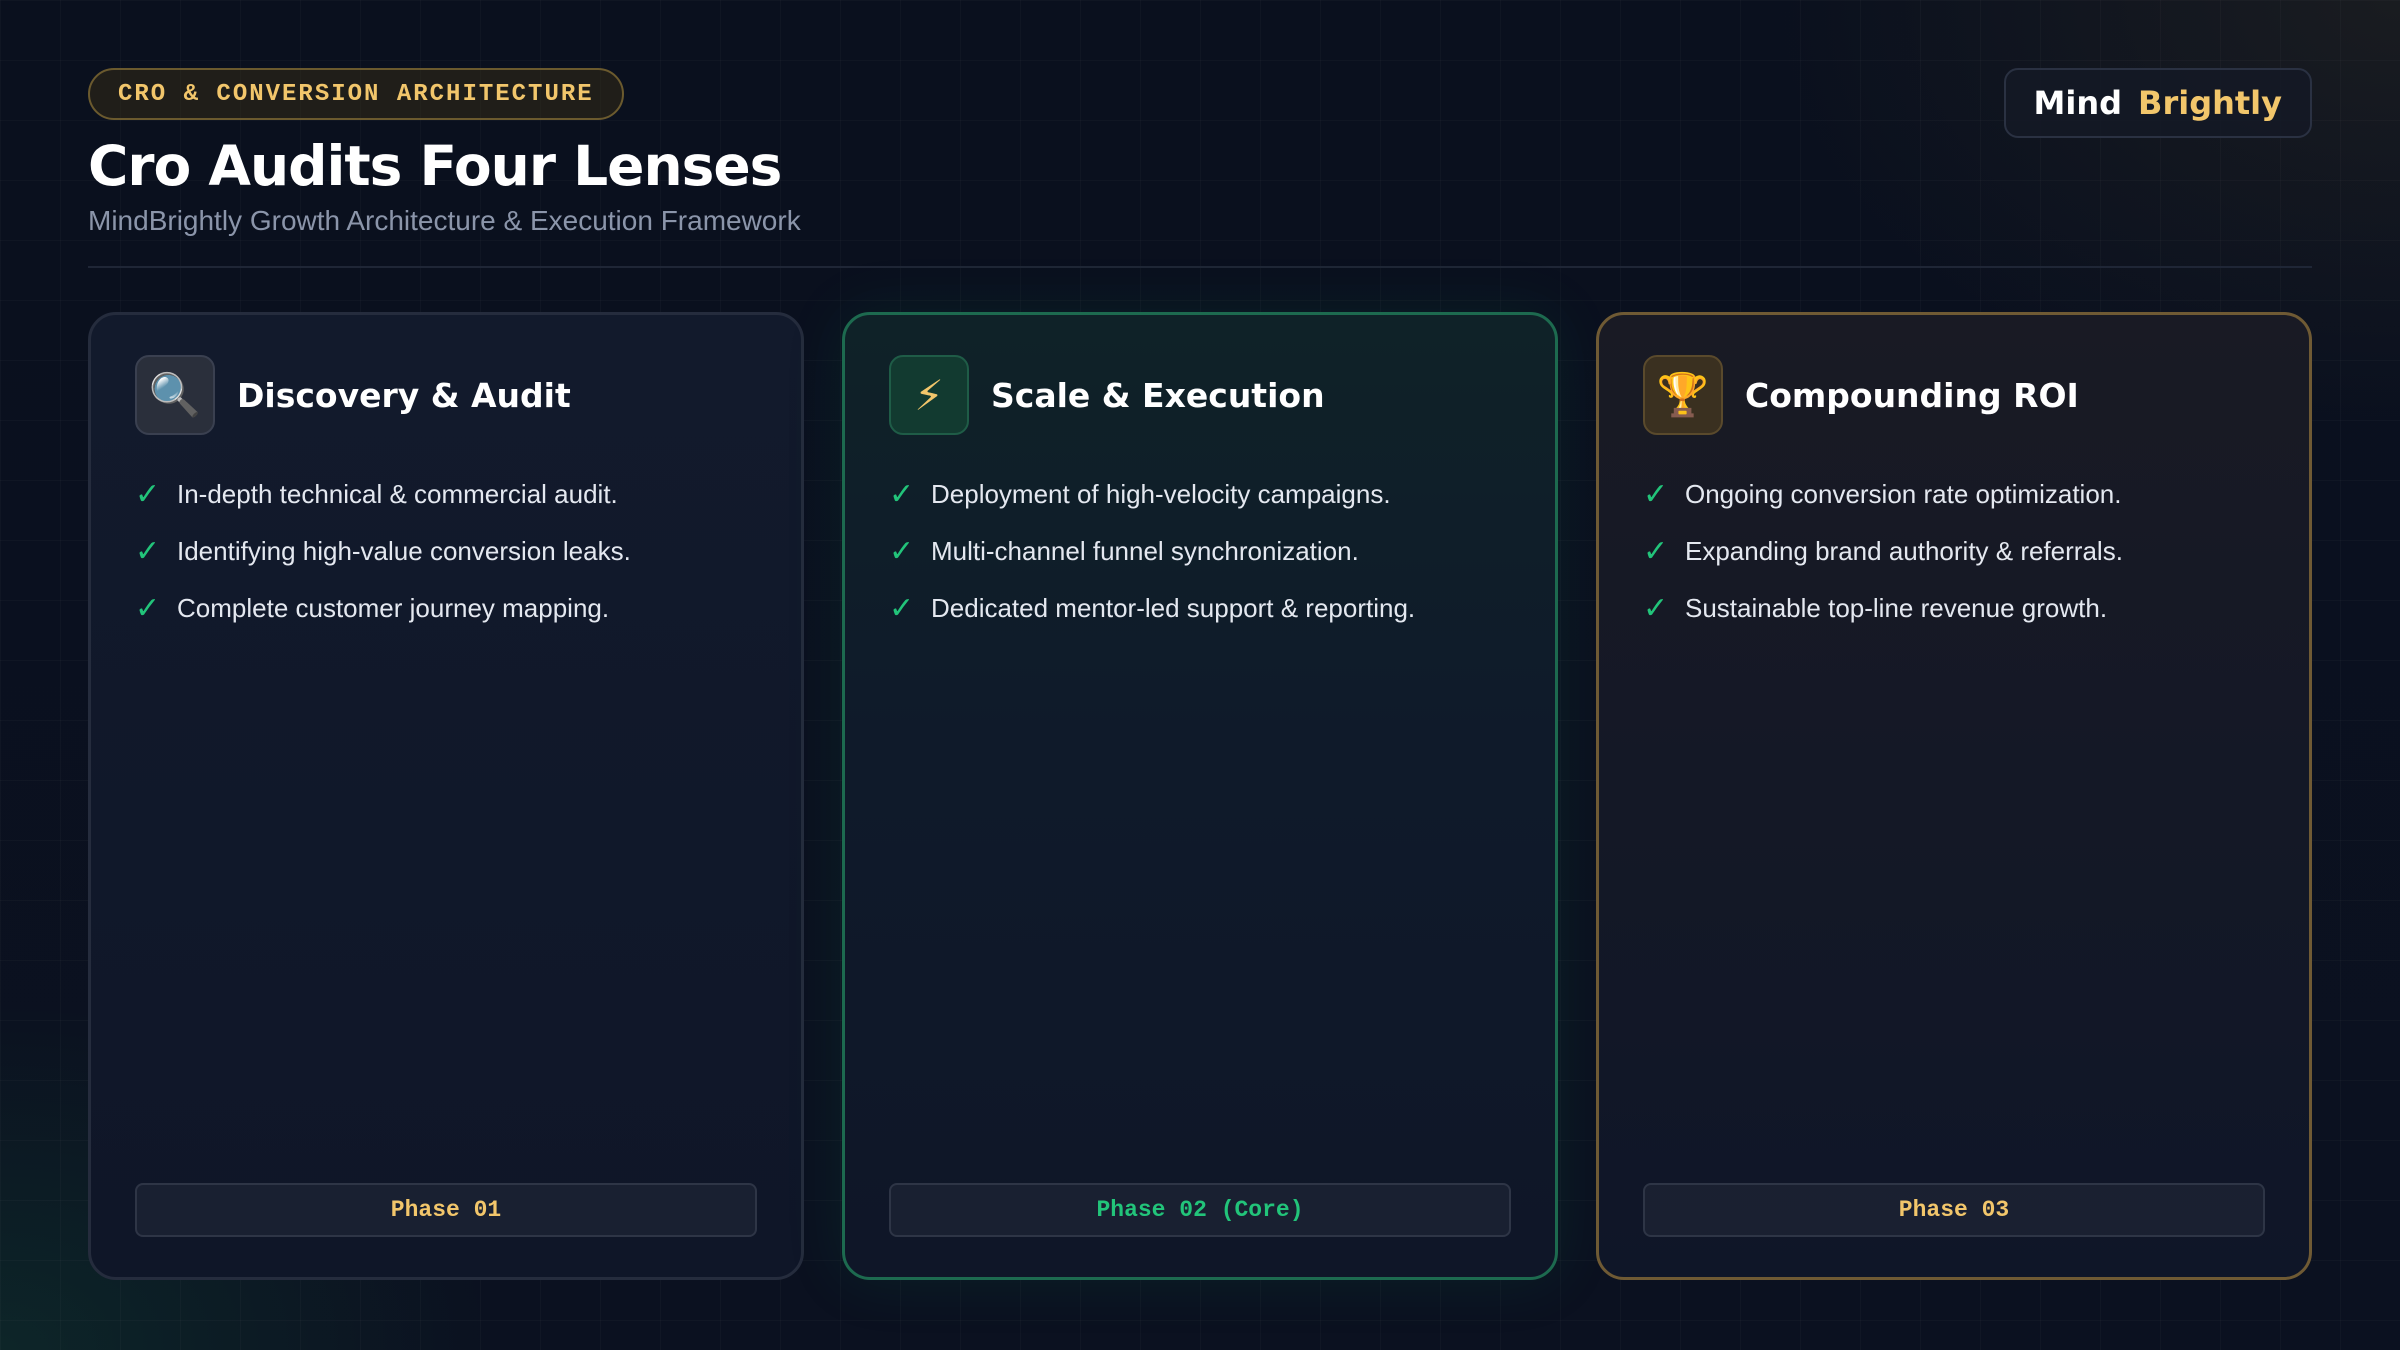  Describe the element at coordinates (1912, 395) in the screenshot. I see `card-title: Compounding ROI` at that location.